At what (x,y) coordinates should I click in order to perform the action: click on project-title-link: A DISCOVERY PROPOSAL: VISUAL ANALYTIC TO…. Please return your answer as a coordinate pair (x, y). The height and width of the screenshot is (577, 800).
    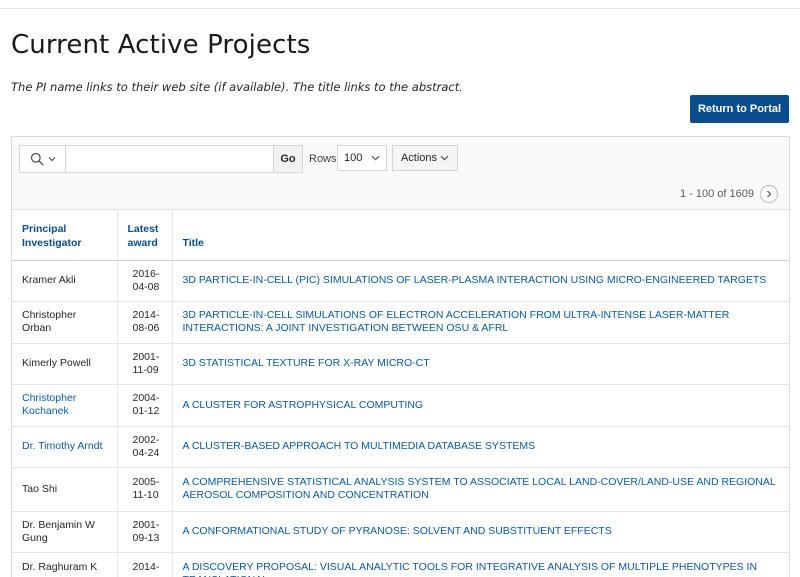
    Looking at the image, I should click on (470, 569).